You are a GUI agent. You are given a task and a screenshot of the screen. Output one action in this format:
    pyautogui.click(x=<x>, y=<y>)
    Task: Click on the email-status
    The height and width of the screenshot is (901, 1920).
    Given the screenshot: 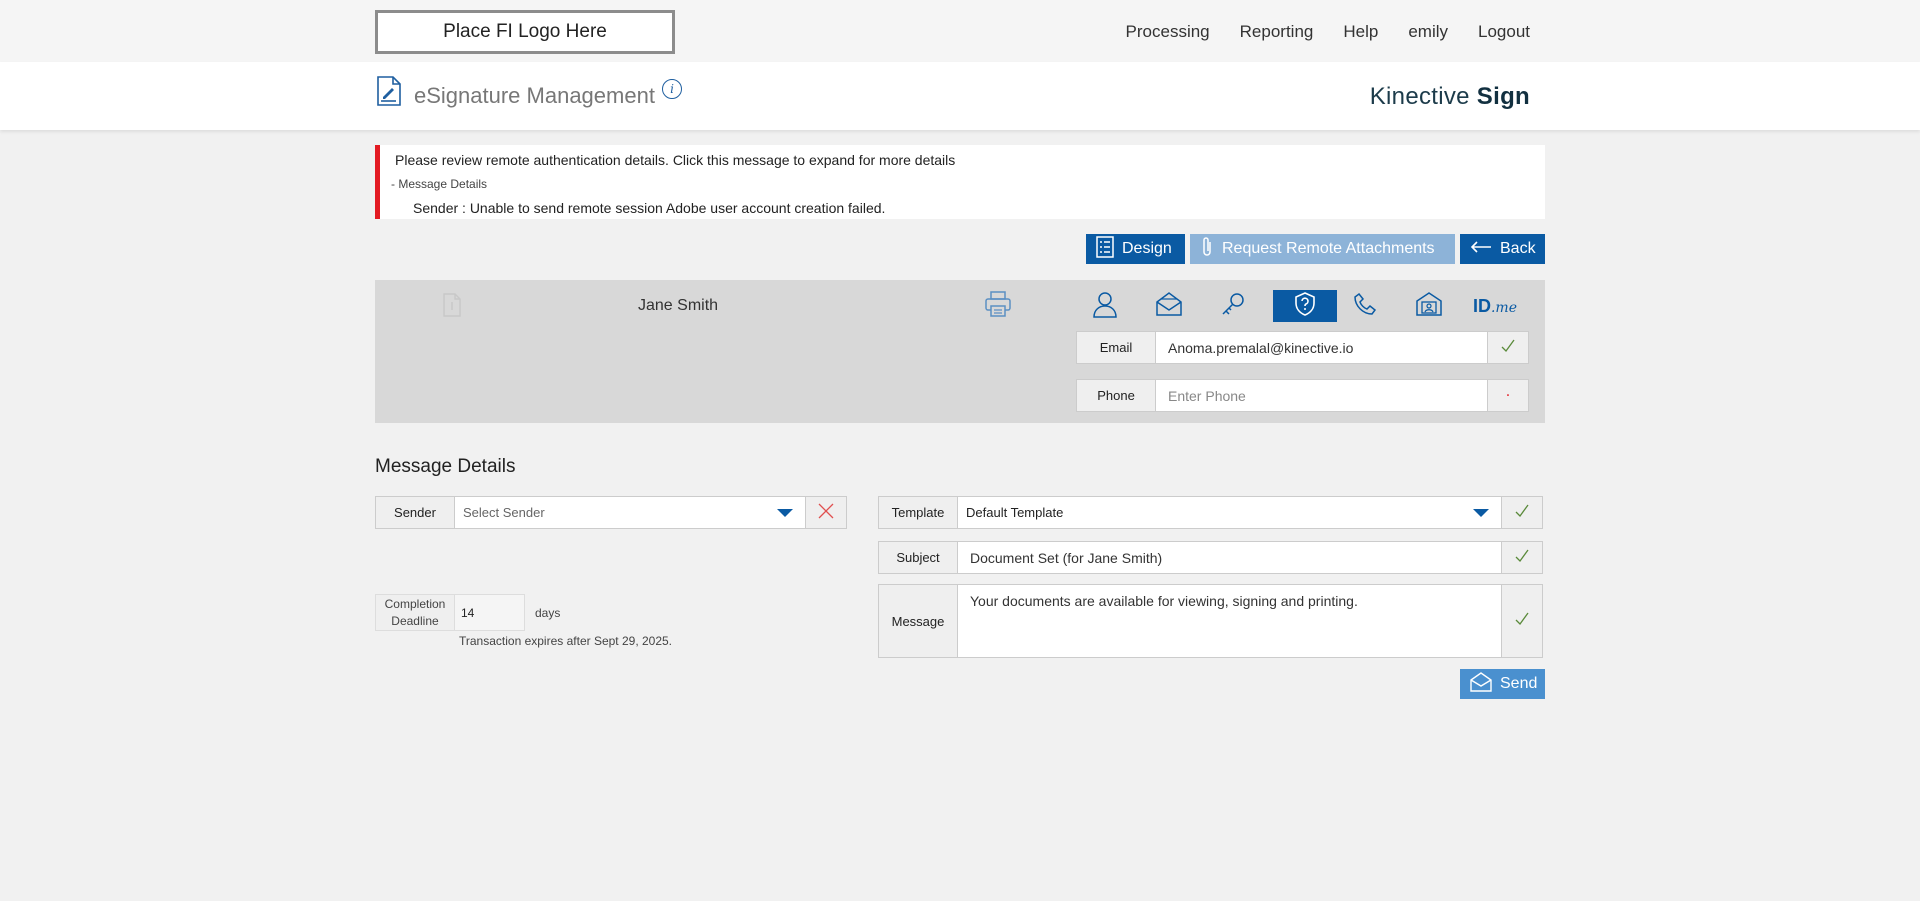 What is the action you would take?
    pyautogui.click(x=1508, y=347)
    